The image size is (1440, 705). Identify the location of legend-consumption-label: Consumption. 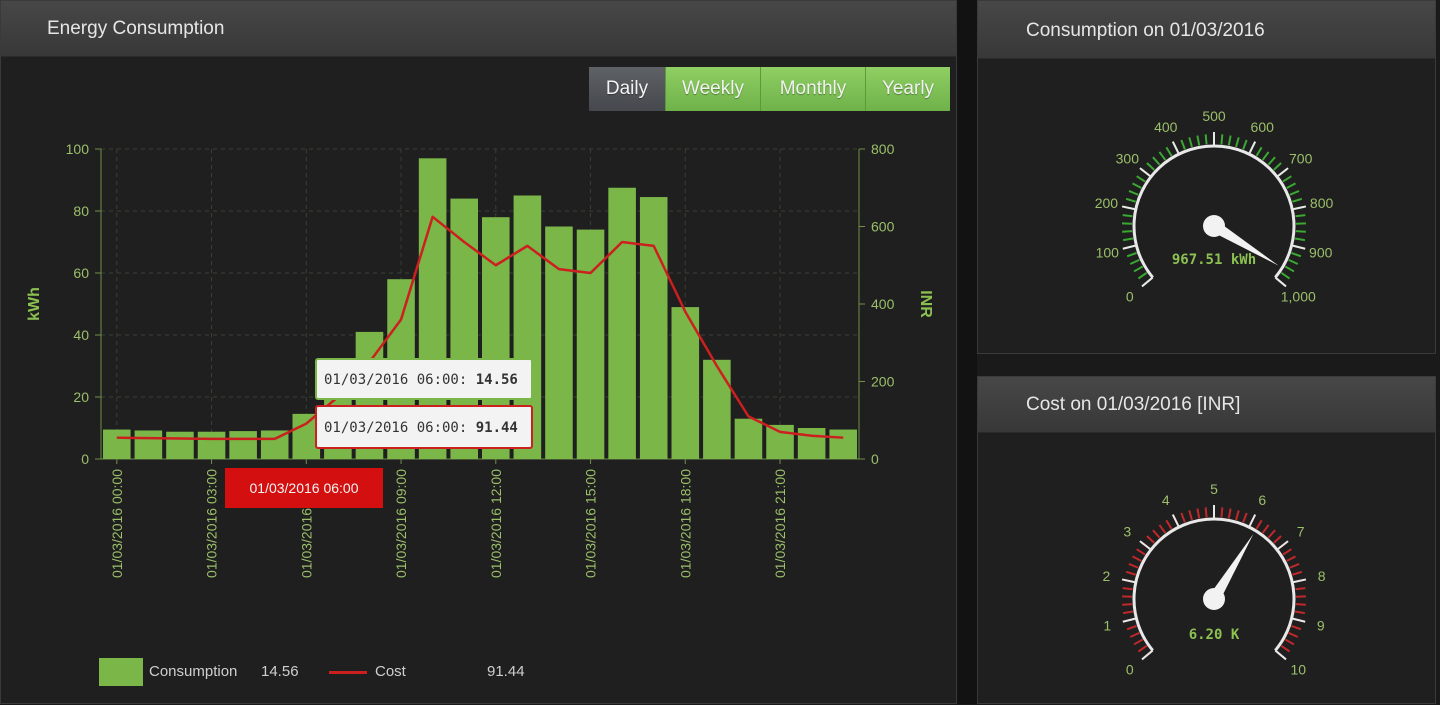
(193, 671).